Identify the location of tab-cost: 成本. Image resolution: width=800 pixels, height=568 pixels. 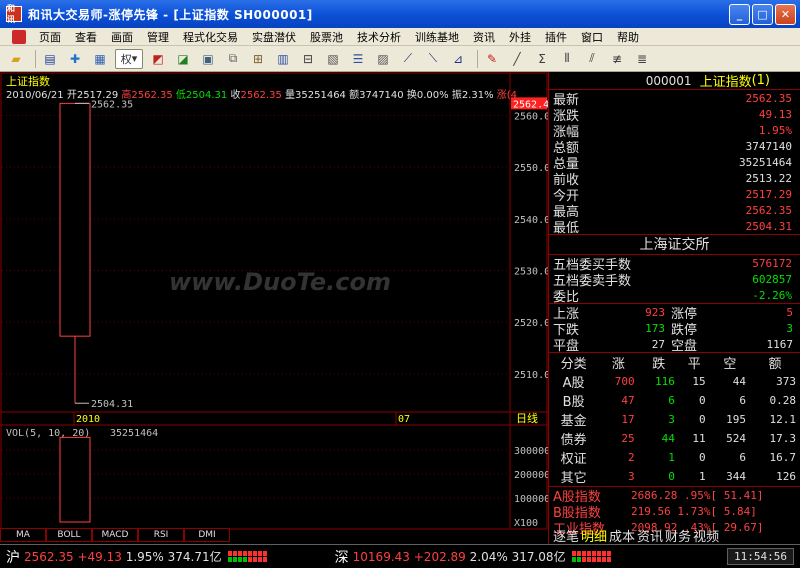
(622, 535).